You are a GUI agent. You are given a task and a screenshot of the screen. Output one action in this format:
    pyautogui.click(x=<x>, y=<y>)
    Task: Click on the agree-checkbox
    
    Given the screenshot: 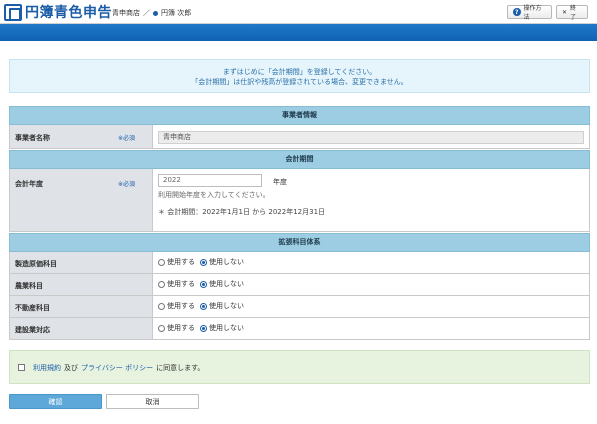 What is the action you would take?
    pyautogui.click(x=21, y=367)
    